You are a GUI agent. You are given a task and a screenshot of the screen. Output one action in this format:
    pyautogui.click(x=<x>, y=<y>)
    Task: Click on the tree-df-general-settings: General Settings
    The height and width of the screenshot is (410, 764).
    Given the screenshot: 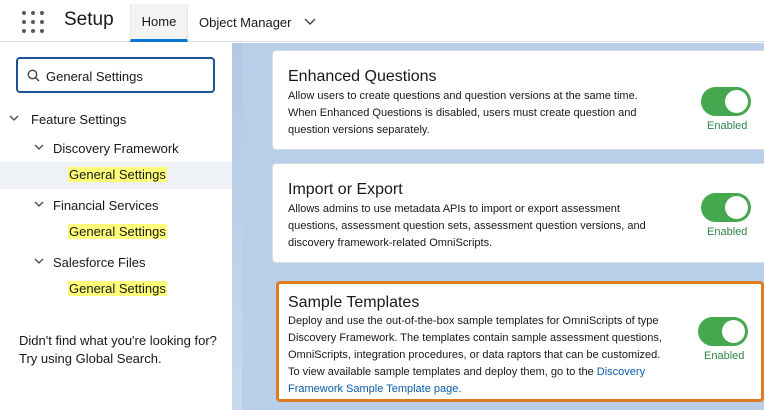 What is the action you would take?
    pyautogui.click(x=116, y=175)
    